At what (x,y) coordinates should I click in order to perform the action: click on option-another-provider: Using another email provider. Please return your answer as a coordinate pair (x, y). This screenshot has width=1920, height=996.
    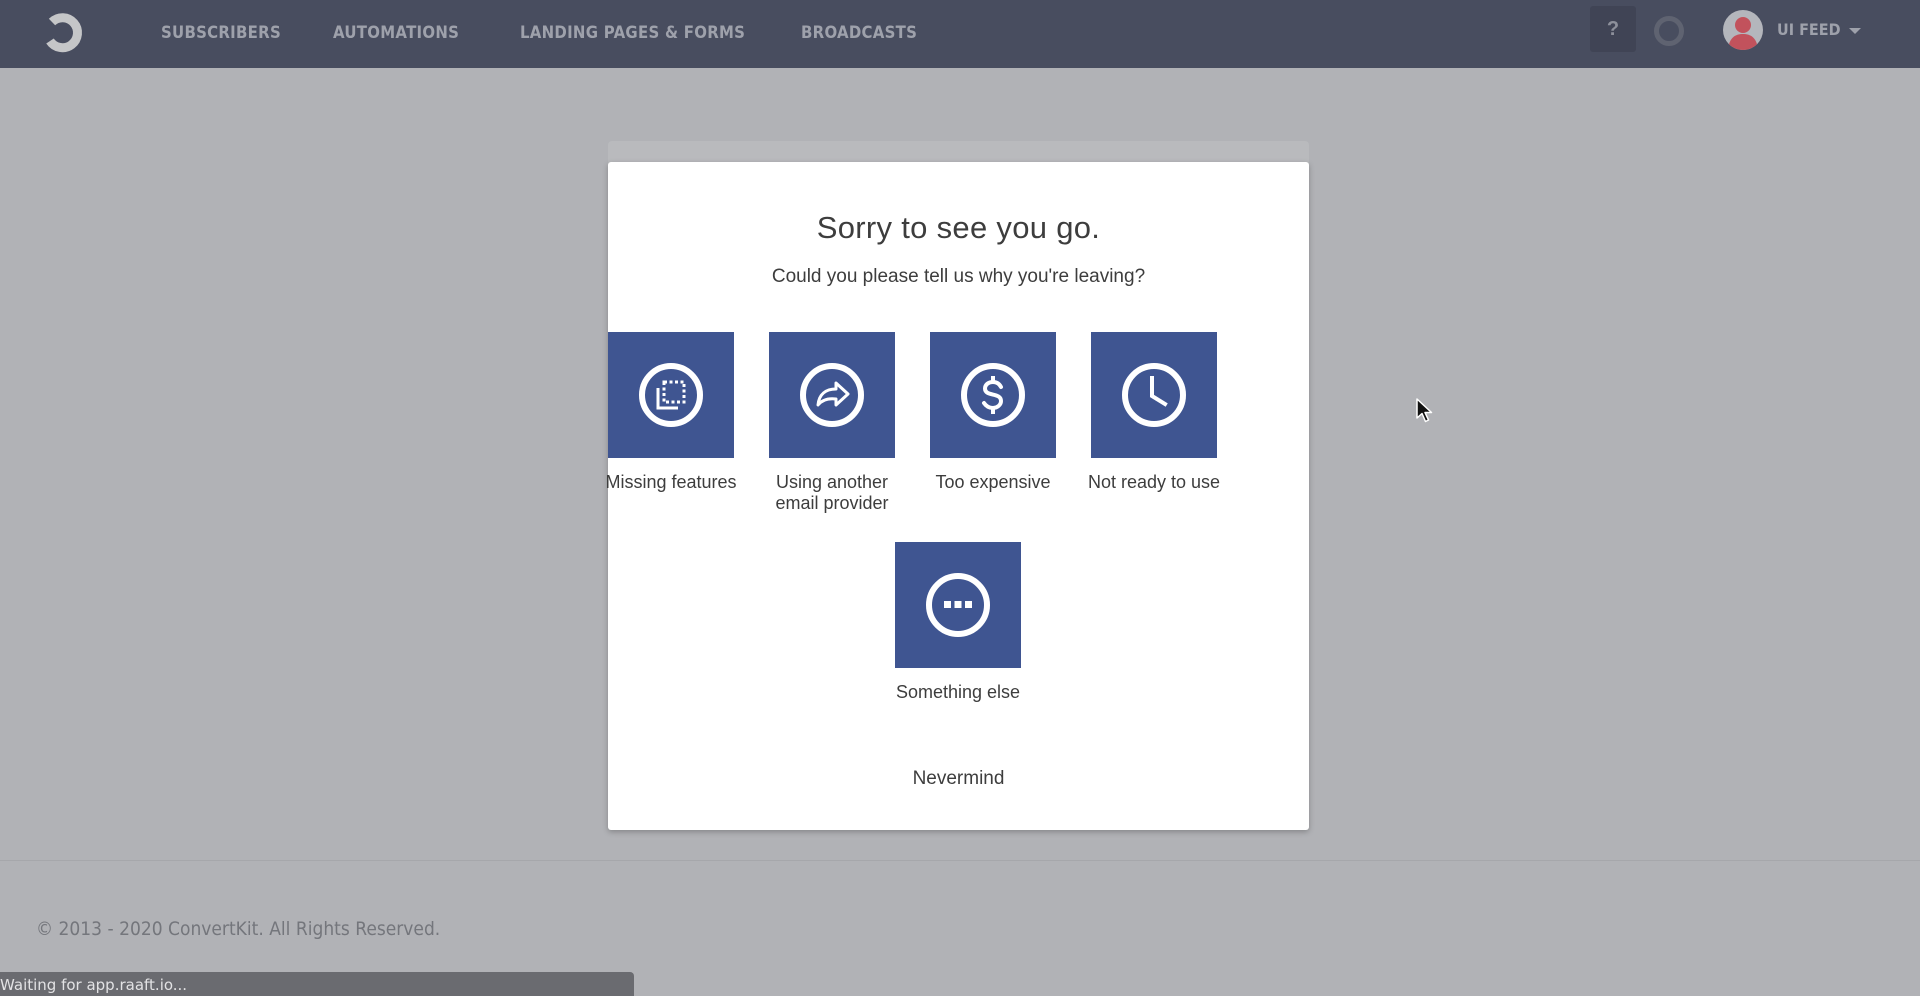
    Looking at the image, I should click on (832, 423).